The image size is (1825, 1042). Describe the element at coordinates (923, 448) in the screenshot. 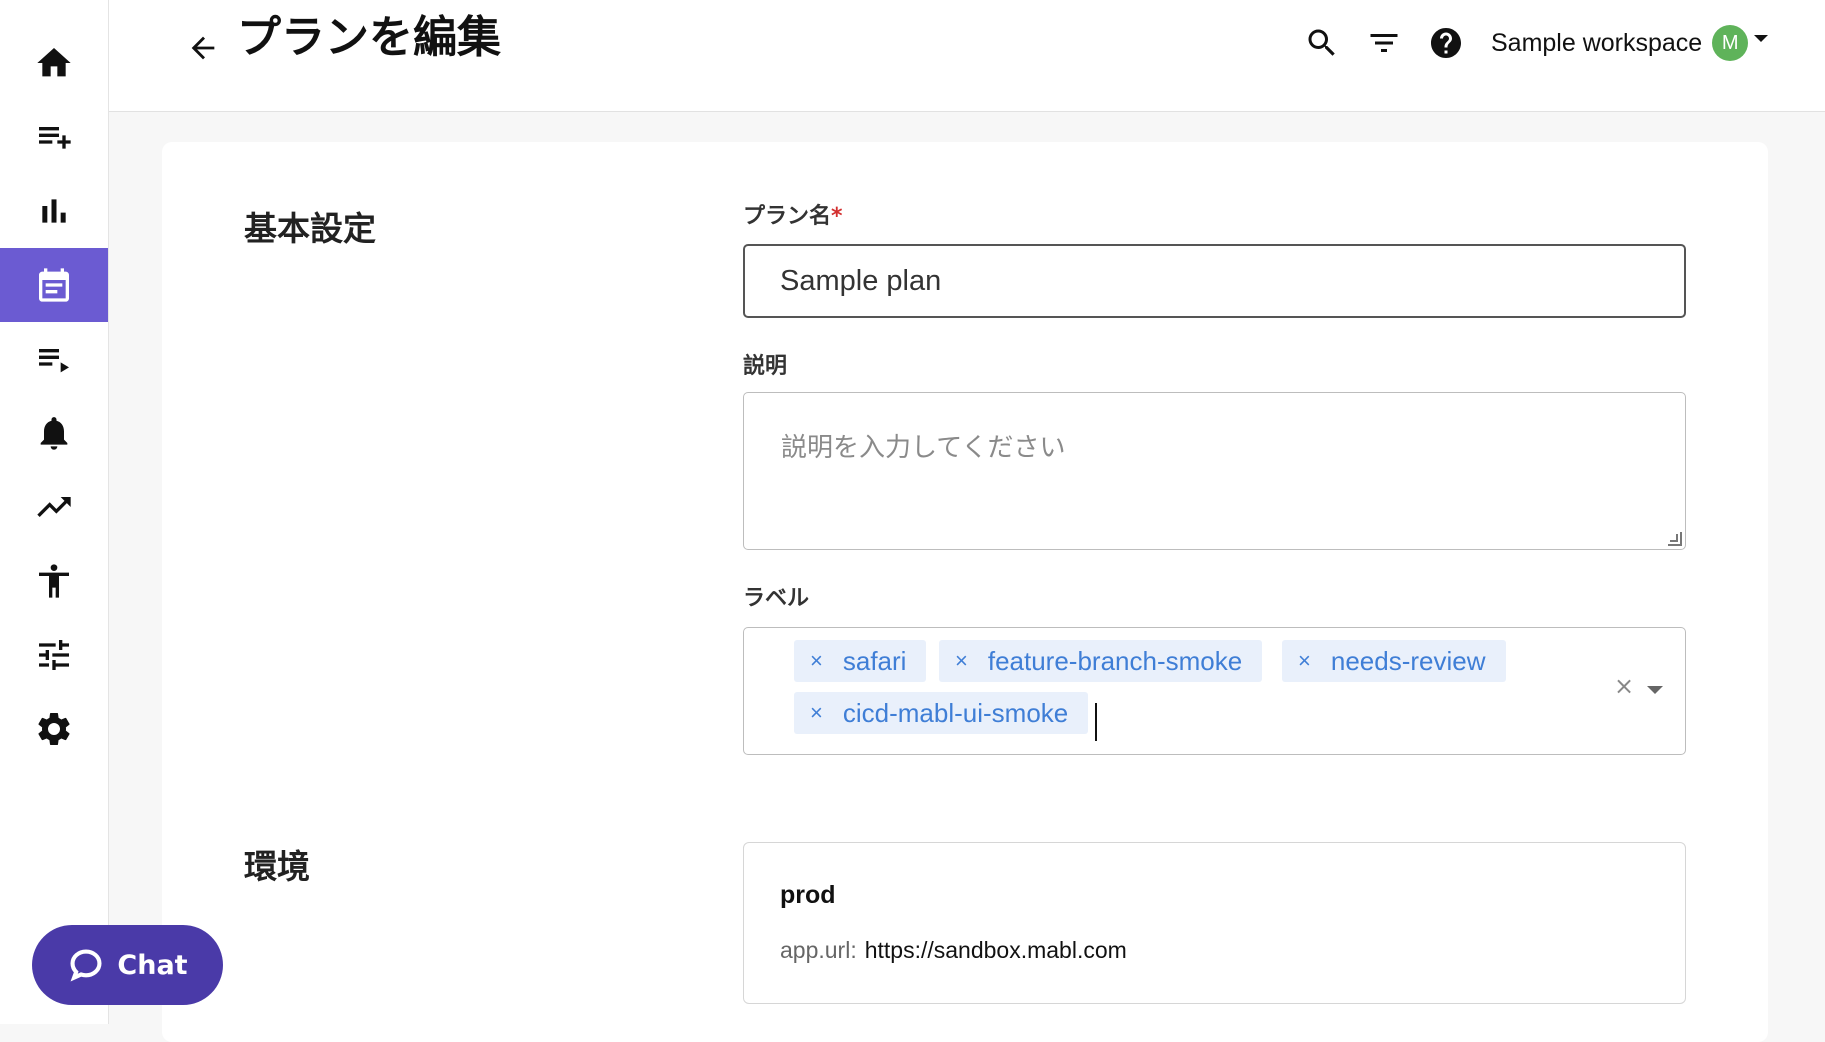

I see `description-placeholder: 説明を入力してください` at that location.